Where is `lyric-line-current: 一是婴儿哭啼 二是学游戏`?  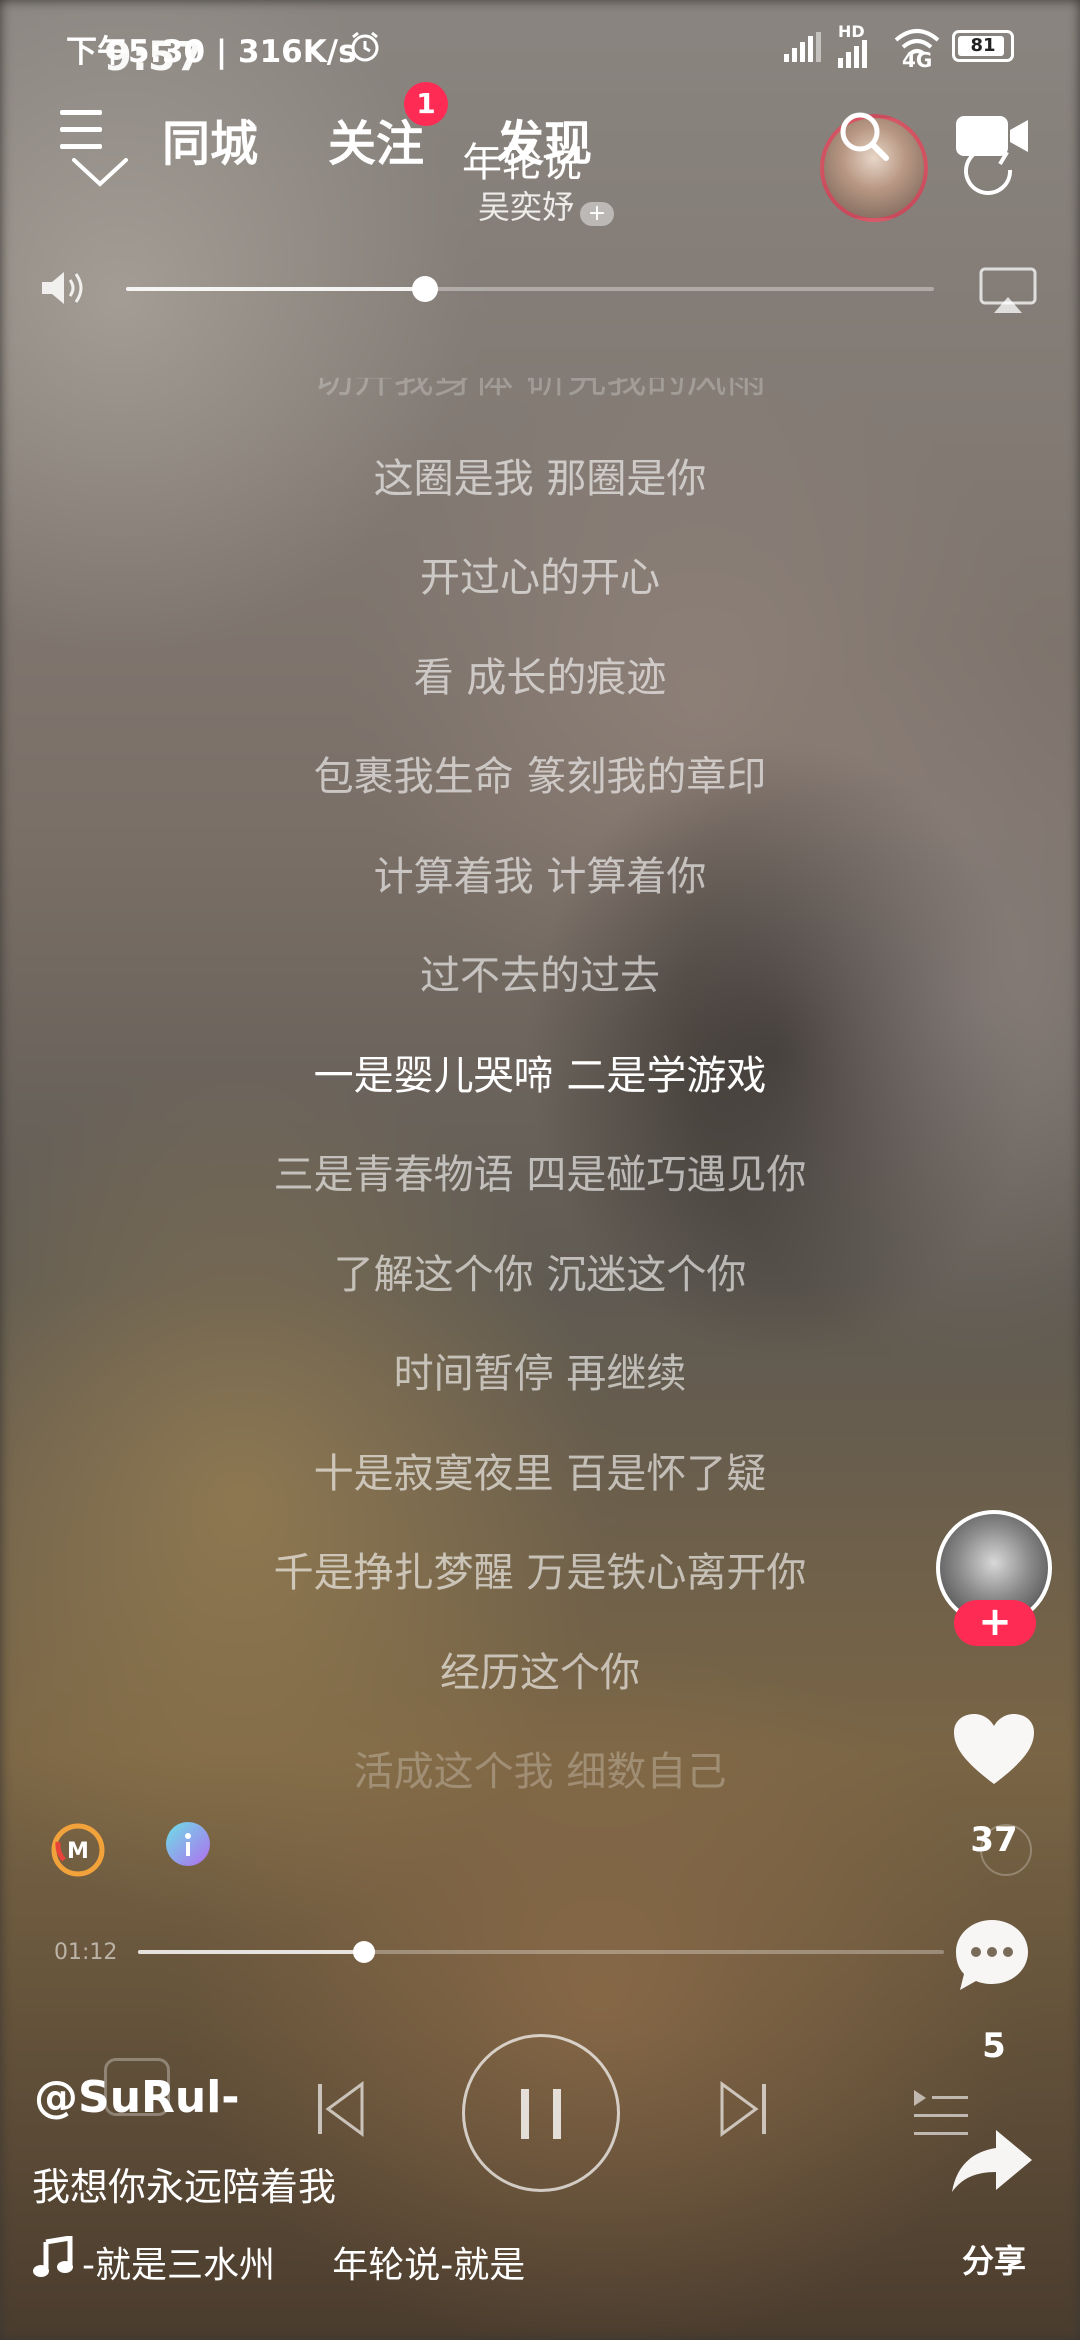 lyric-line-current: 一是婴儿哭啼 二是学游戏 is located at coordinates (540, 1072).